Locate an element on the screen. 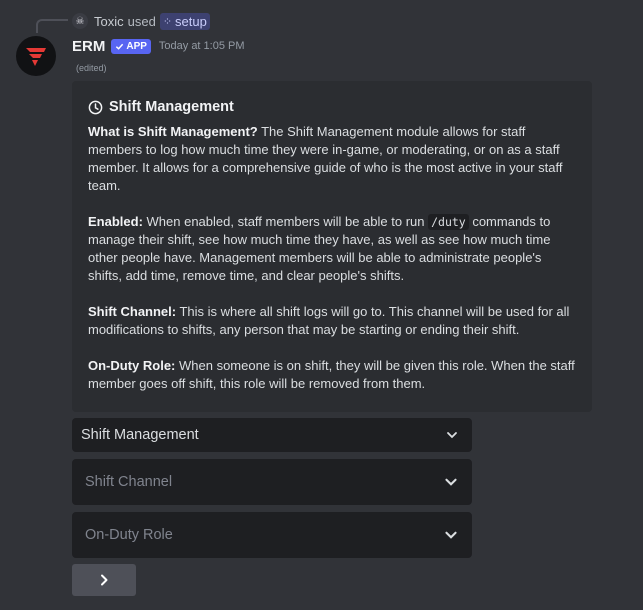 The height and width of the screenshot is (610, 643). embed-title-text: Shift Management is located at coordinates (171, 107).